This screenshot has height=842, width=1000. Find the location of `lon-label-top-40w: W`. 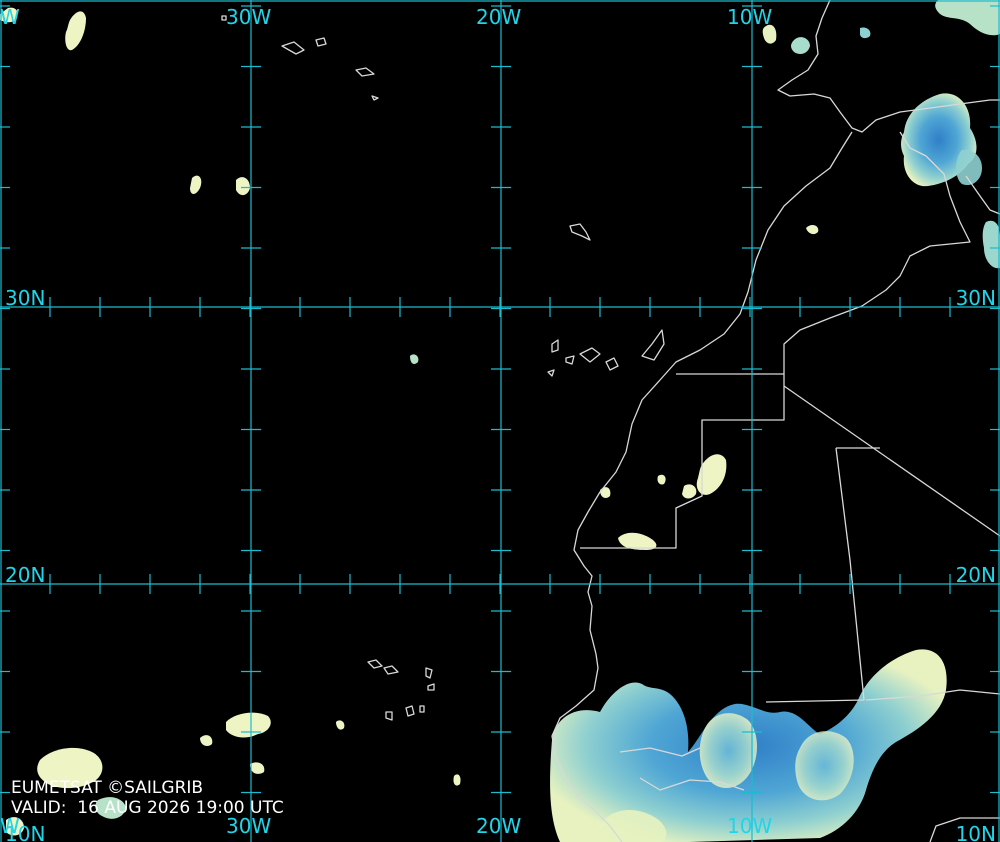

lon-label-top-40w: W is located at coordinates (10, 17).